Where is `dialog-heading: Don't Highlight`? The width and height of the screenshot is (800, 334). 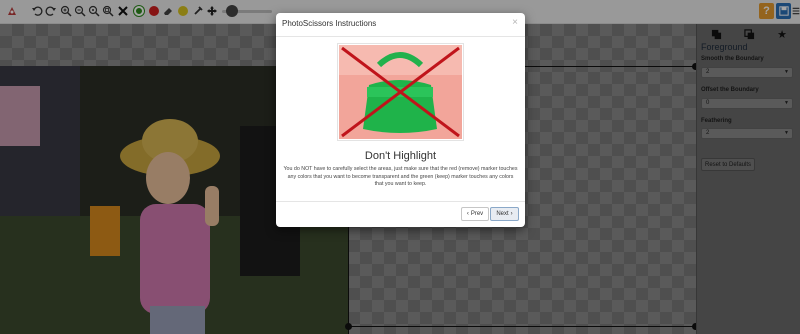 dialog-heading: Don't Highlight is located at coordinates (400, 156).